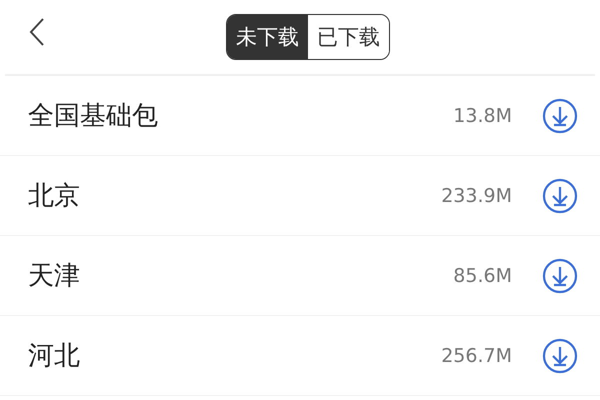 The width and height of the screenshot is (600, 400). I want to click on tab: 未下载, so click(267, 37).